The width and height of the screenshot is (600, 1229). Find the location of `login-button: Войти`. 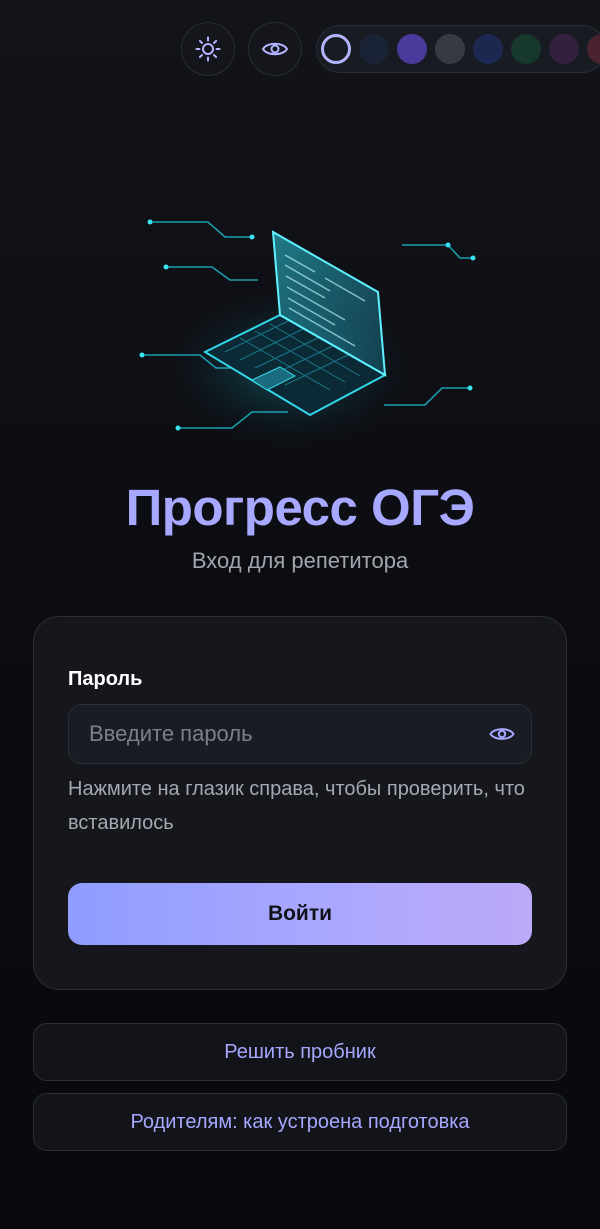

login-button: Войти is located at coordinates (300, 914).